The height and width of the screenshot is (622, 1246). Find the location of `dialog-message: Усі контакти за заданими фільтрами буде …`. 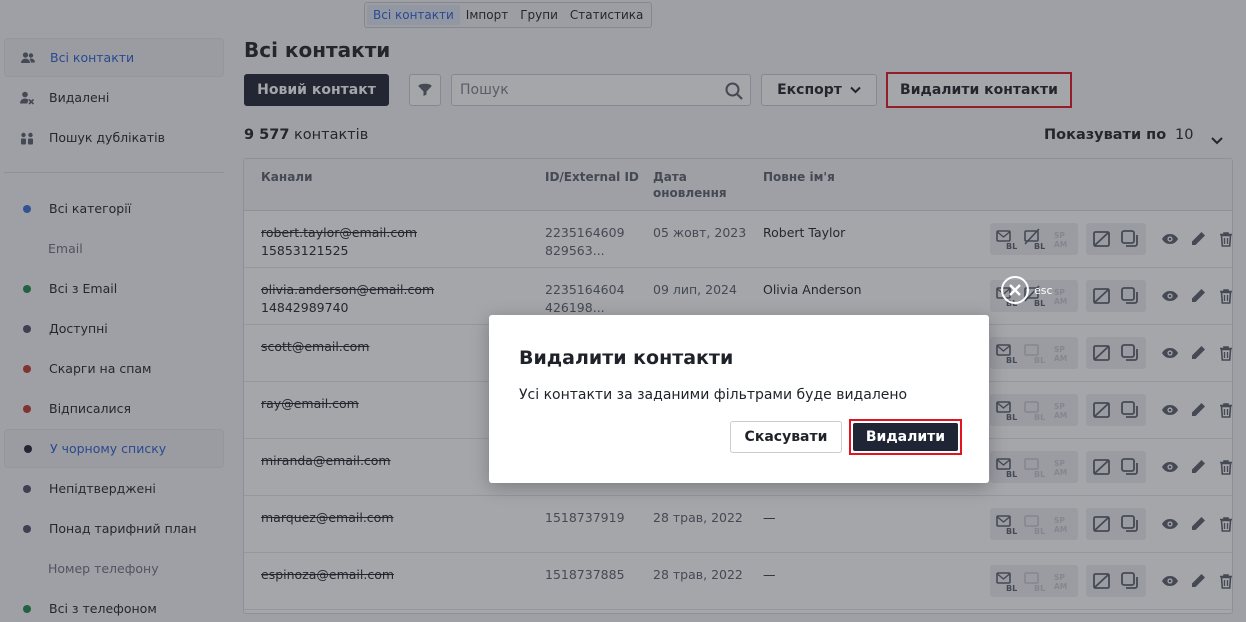

dialog-message: Усі контакти за заданими фільтрами буде … is located at coordinates (713, 395).